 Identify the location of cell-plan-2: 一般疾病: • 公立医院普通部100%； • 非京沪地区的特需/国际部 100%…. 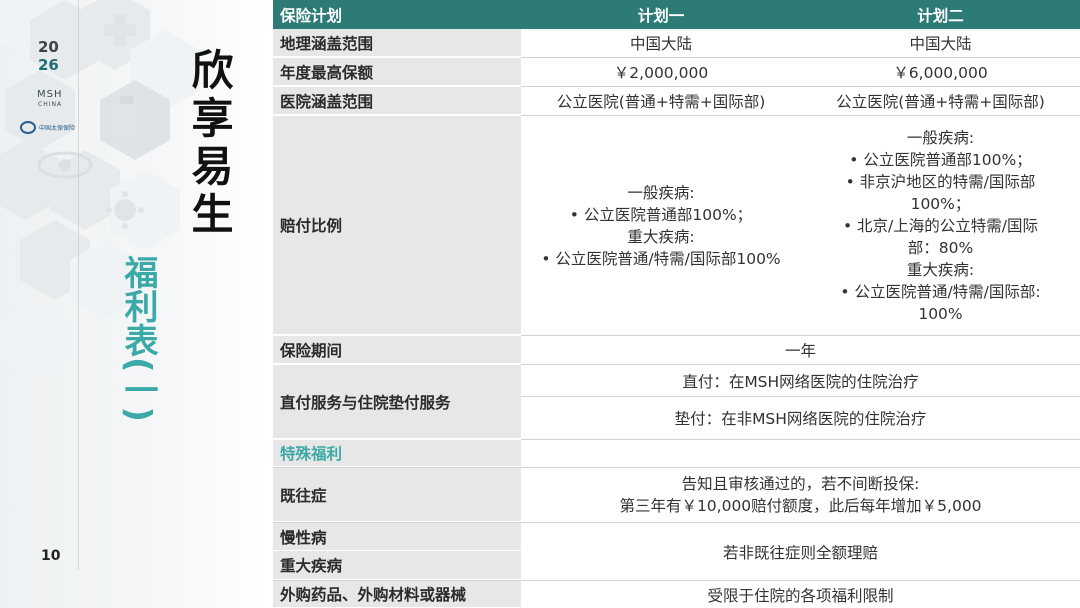
(940, 225).